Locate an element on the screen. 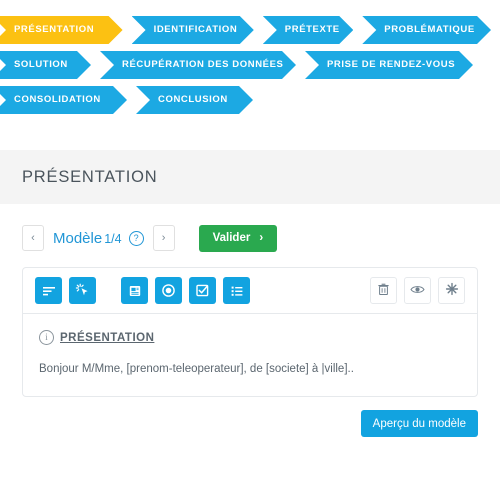 The height and width of the screenshot is (500, 500). step-chevron: IDENTIFICATION is located at coordinates (193, 30).